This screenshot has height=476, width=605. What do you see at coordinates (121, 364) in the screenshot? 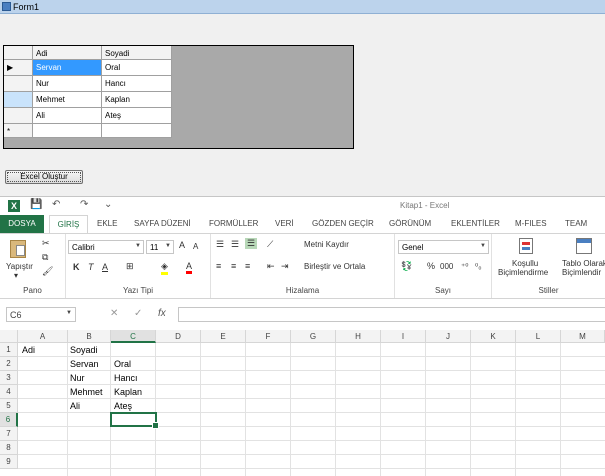
I see `cell-c2: Oral` at bounding box center [121, 364].